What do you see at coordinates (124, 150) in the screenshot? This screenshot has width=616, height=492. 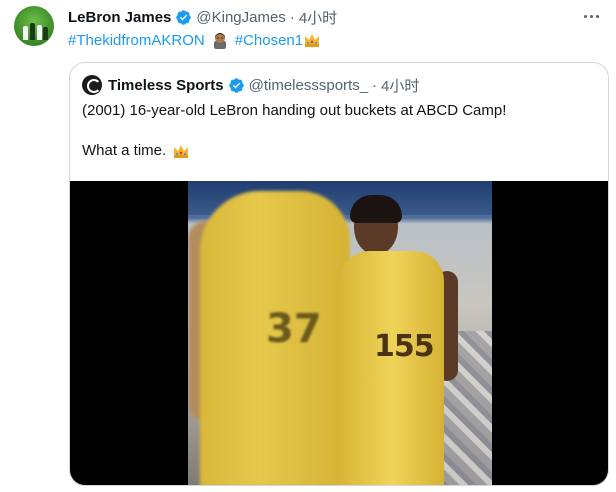 I see `quoted-text-span: What a time.` at bounding box center [124, 150].